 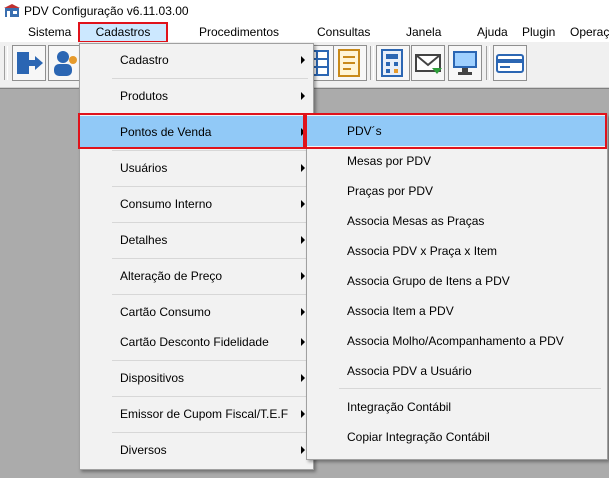 I want to click on menu-janela: Janela, so click(x=423, y=32).